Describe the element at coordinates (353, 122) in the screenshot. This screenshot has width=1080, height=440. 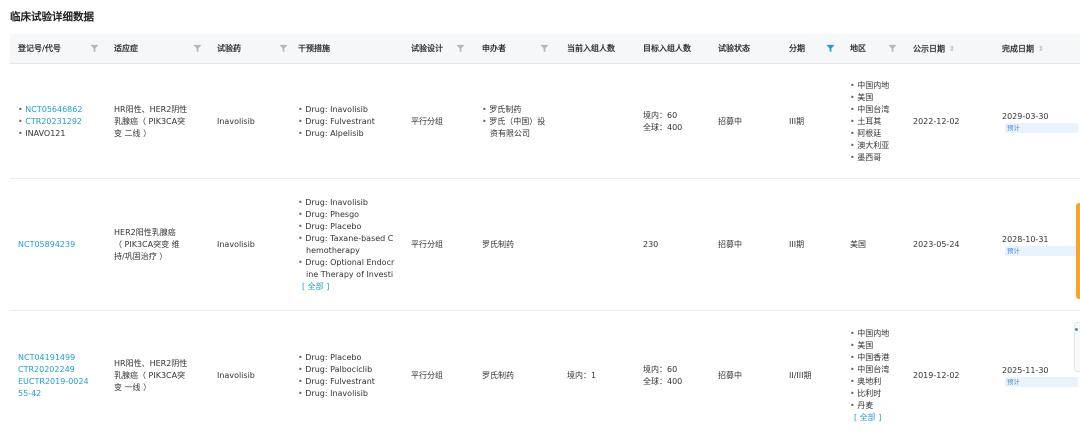
I see `intervention-item: Drug: Fulvestrant` at that location.